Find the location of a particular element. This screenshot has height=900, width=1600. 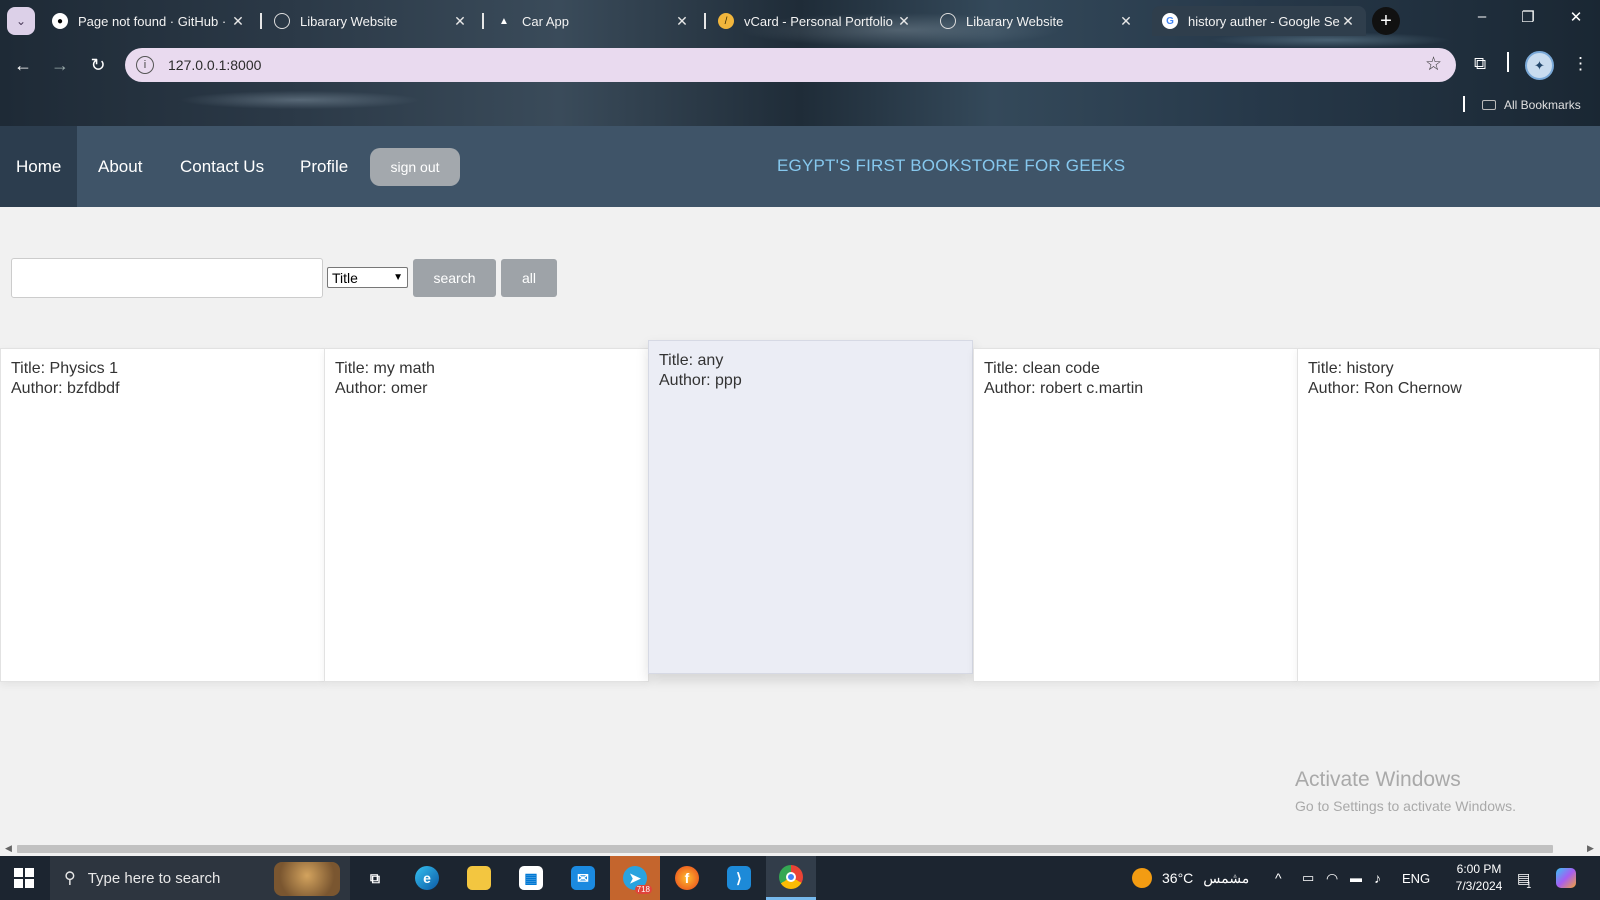

nav-about: About is located at coordinates (120, 166).